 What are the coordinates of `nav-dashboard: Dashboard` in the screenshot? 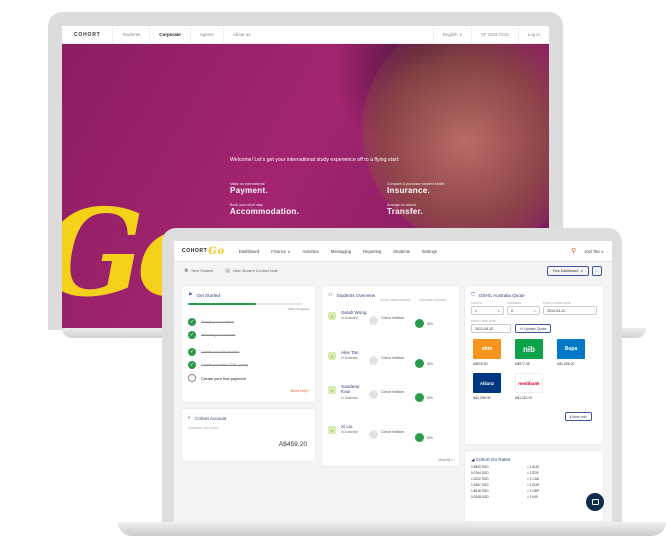 It's located at (249, 251).